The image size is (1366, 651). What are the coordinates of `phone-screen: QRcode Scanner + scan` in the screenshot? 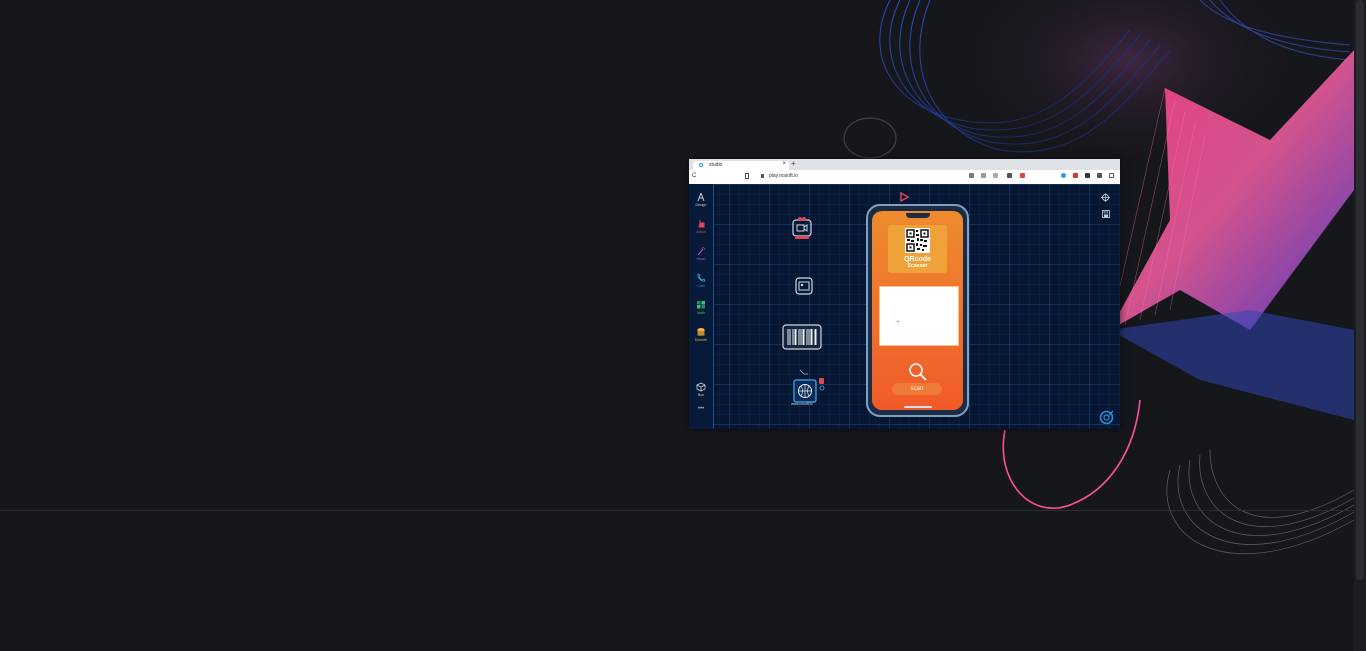 It's located at (917, 310).